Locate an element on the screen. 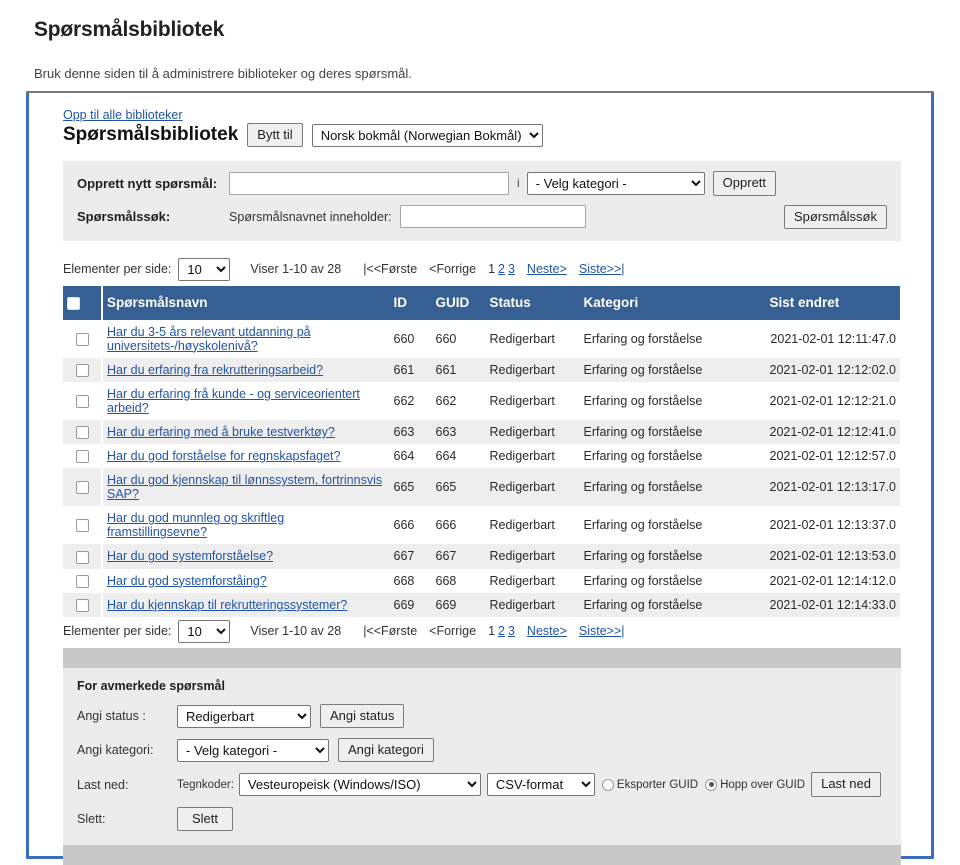 The width and height of the screenshot is (960, 865). next-page-top: Neste> is located at coordinates (547, 269).